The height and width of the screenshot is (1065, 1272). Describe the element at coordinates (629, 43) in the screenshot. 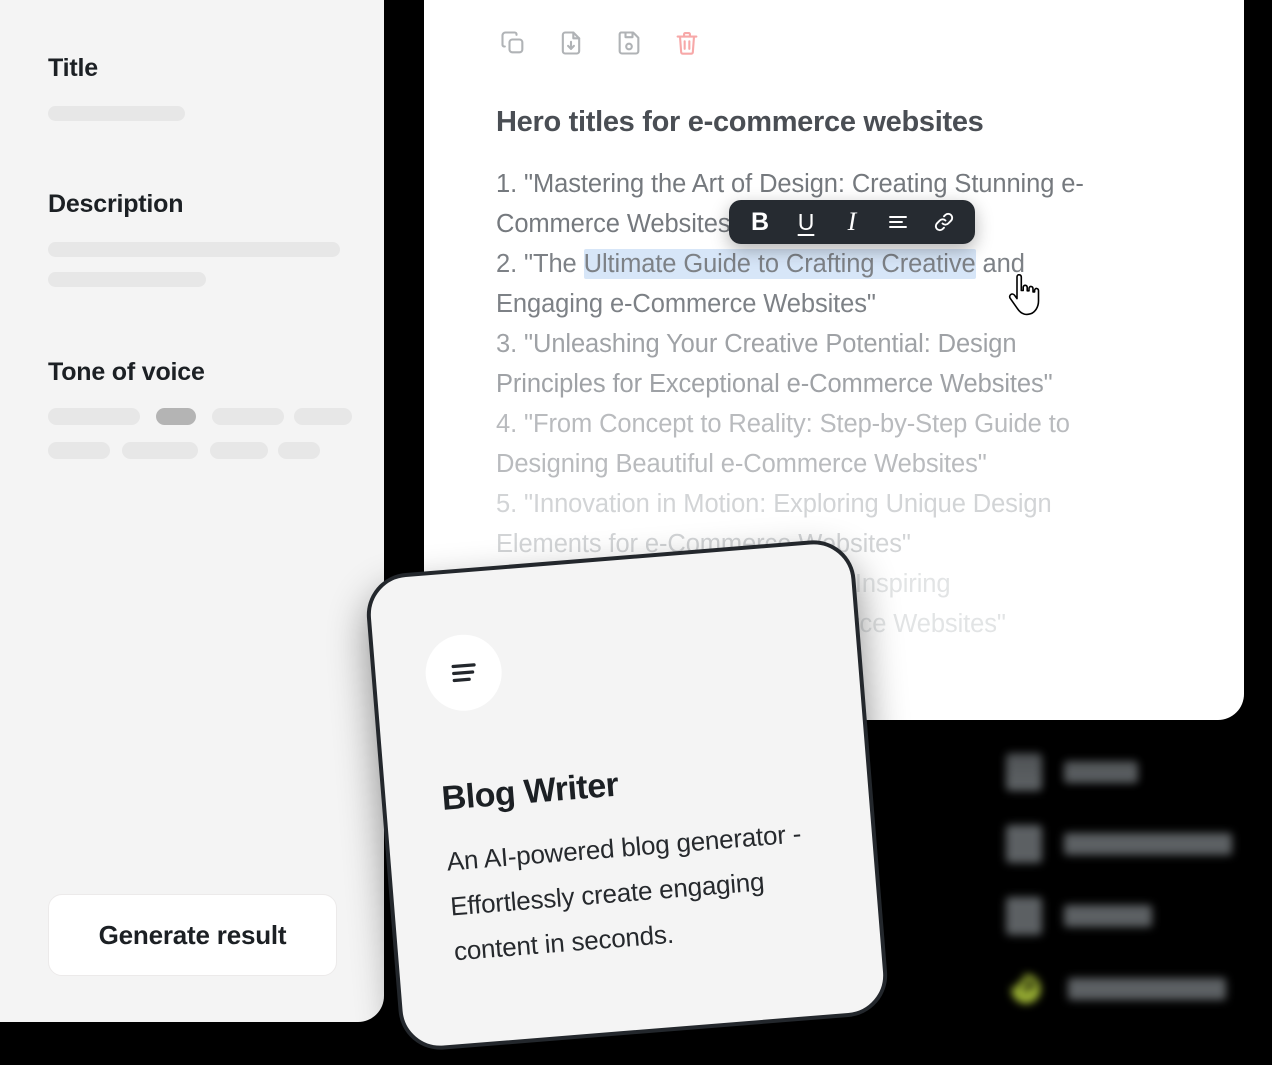

I see `save-icon` at that location.